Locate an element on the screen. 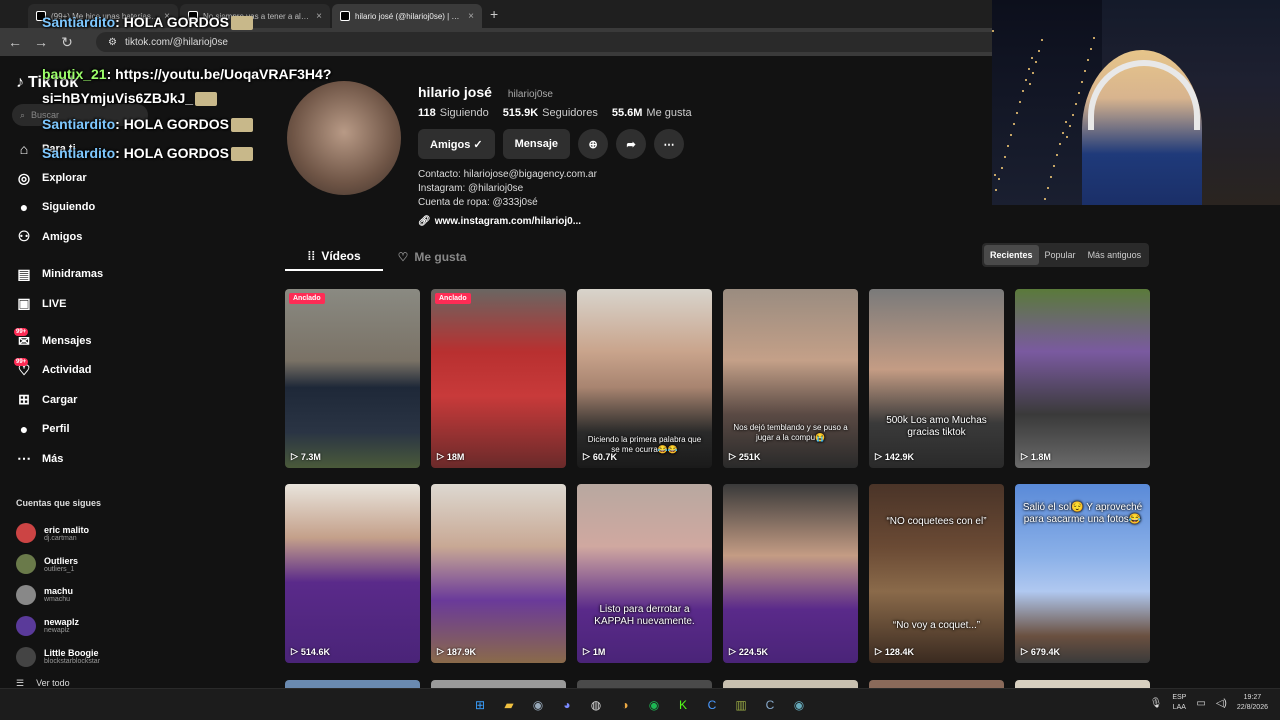 Image resolution: width=1280 pixels, height=720 pixels. tab-videos: ⁞⁞ Vídeos is located at coordinates (334, 257).